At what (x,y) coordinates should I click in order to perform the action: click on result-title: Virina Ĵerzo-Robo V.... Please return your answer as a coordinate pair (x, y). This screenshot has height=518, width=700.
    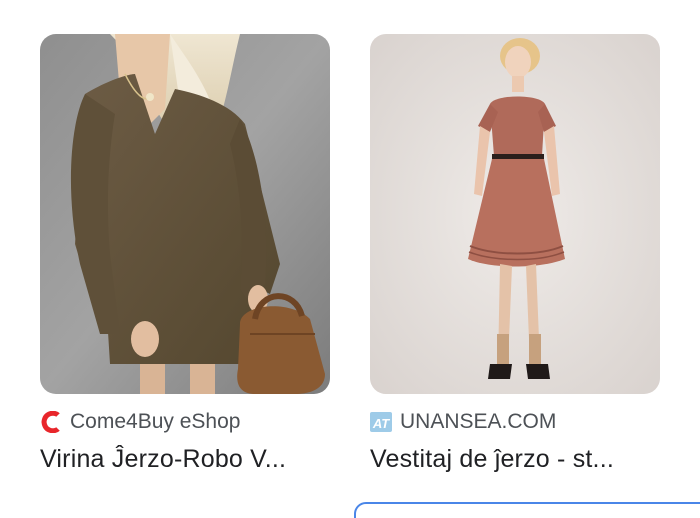
    Looking at the image, I should click on (185, 459).